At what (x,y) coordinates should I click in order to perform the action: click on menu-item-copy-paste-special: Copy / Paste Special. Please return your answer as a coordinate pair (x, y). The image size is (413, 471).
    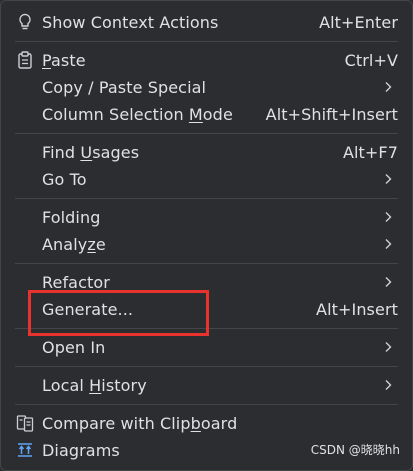
    Looking at the image, I should click on (206, 87).